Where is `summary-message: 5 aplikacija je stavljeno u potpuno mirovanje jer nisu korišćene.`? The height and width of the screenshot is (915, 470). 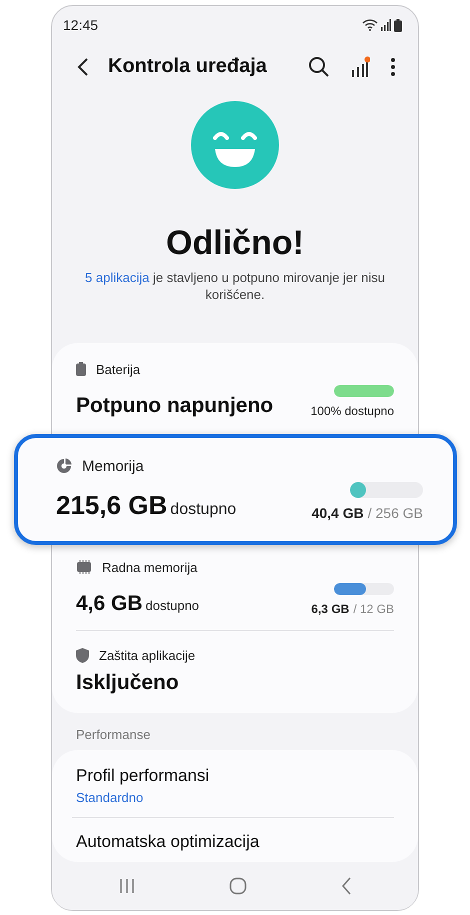 summary-message: 5 aplikacija je stavljeno u potpuno mirovanje jer nisu korišćene. is located at coordinates (235, 286).